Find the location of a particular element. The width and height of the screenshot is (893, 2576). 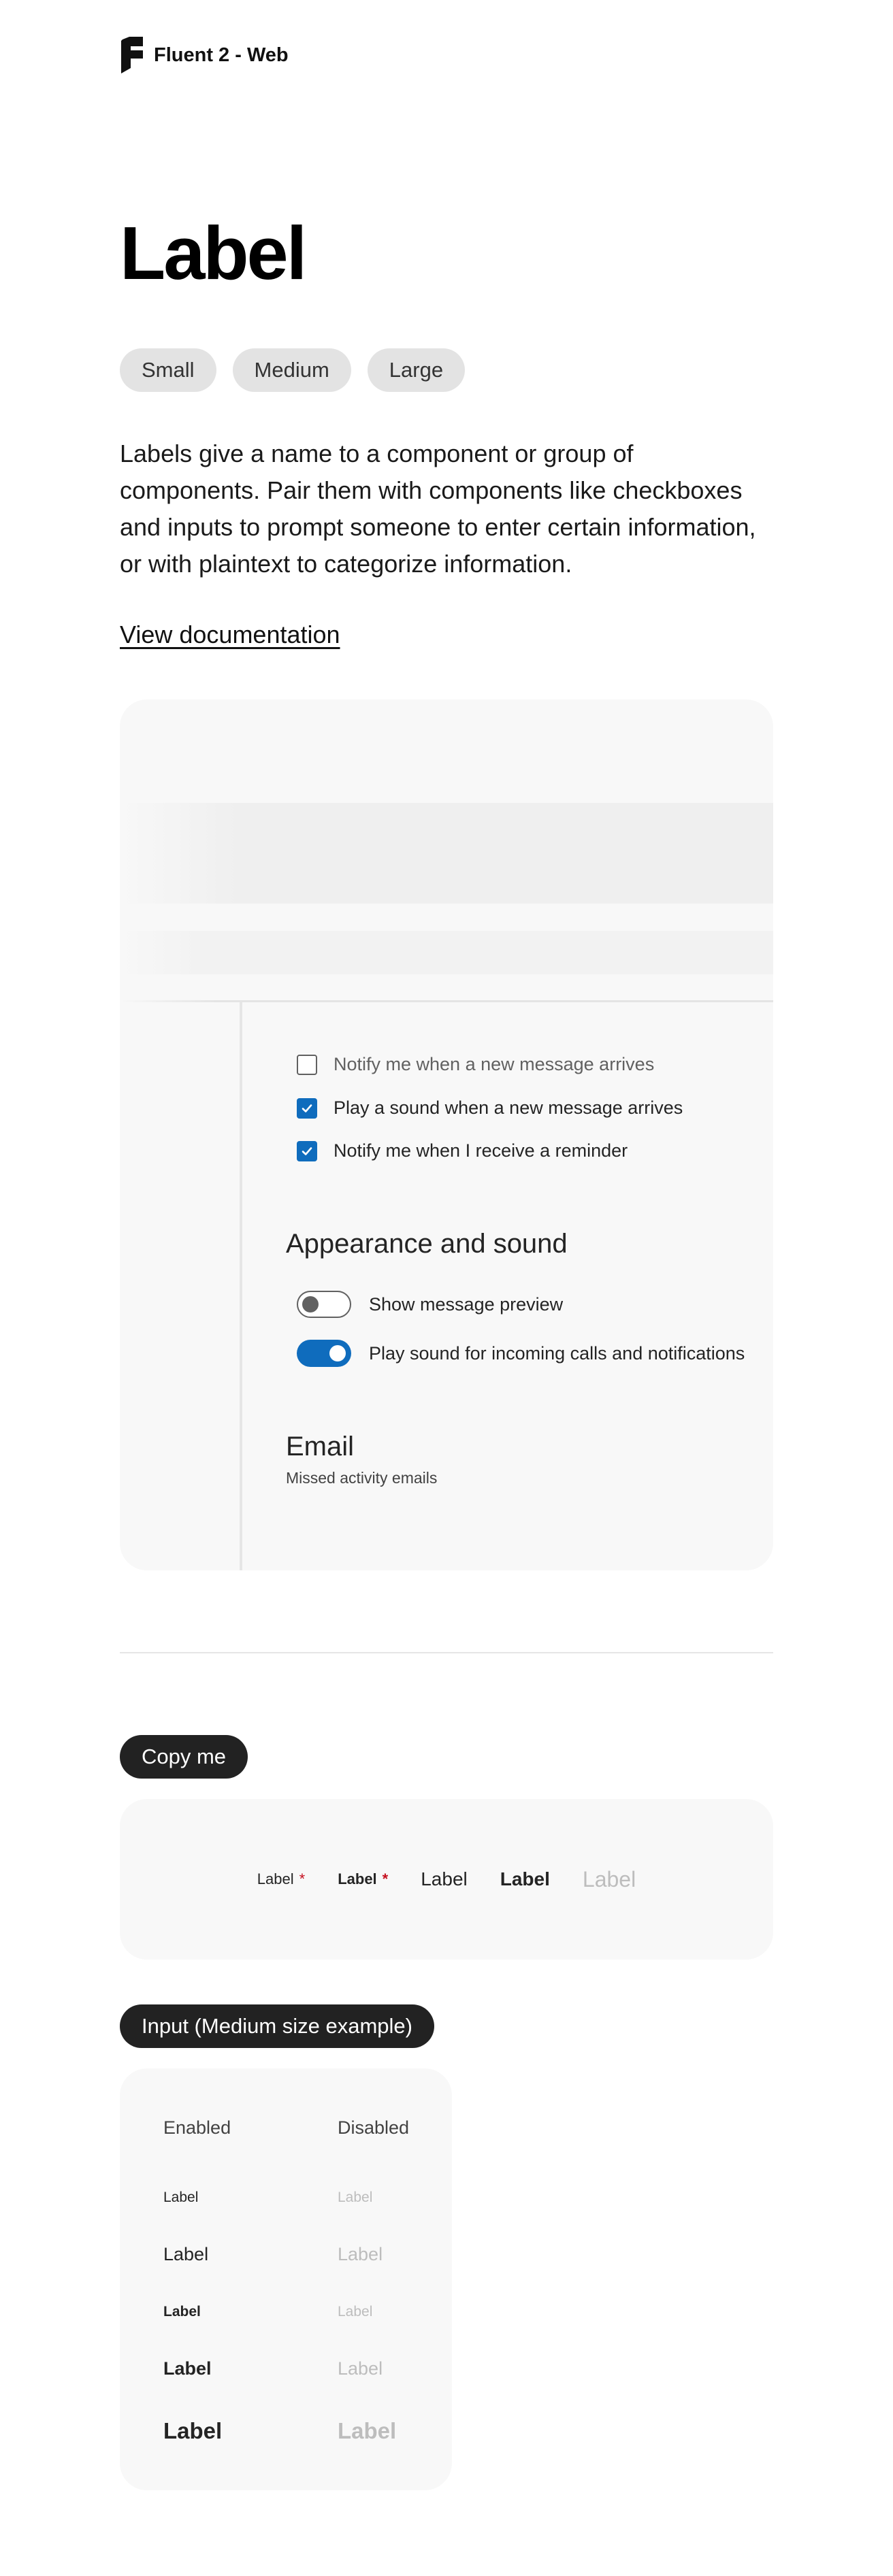

checkbox-unchecked-icon is located at coordinates (307, 1064).